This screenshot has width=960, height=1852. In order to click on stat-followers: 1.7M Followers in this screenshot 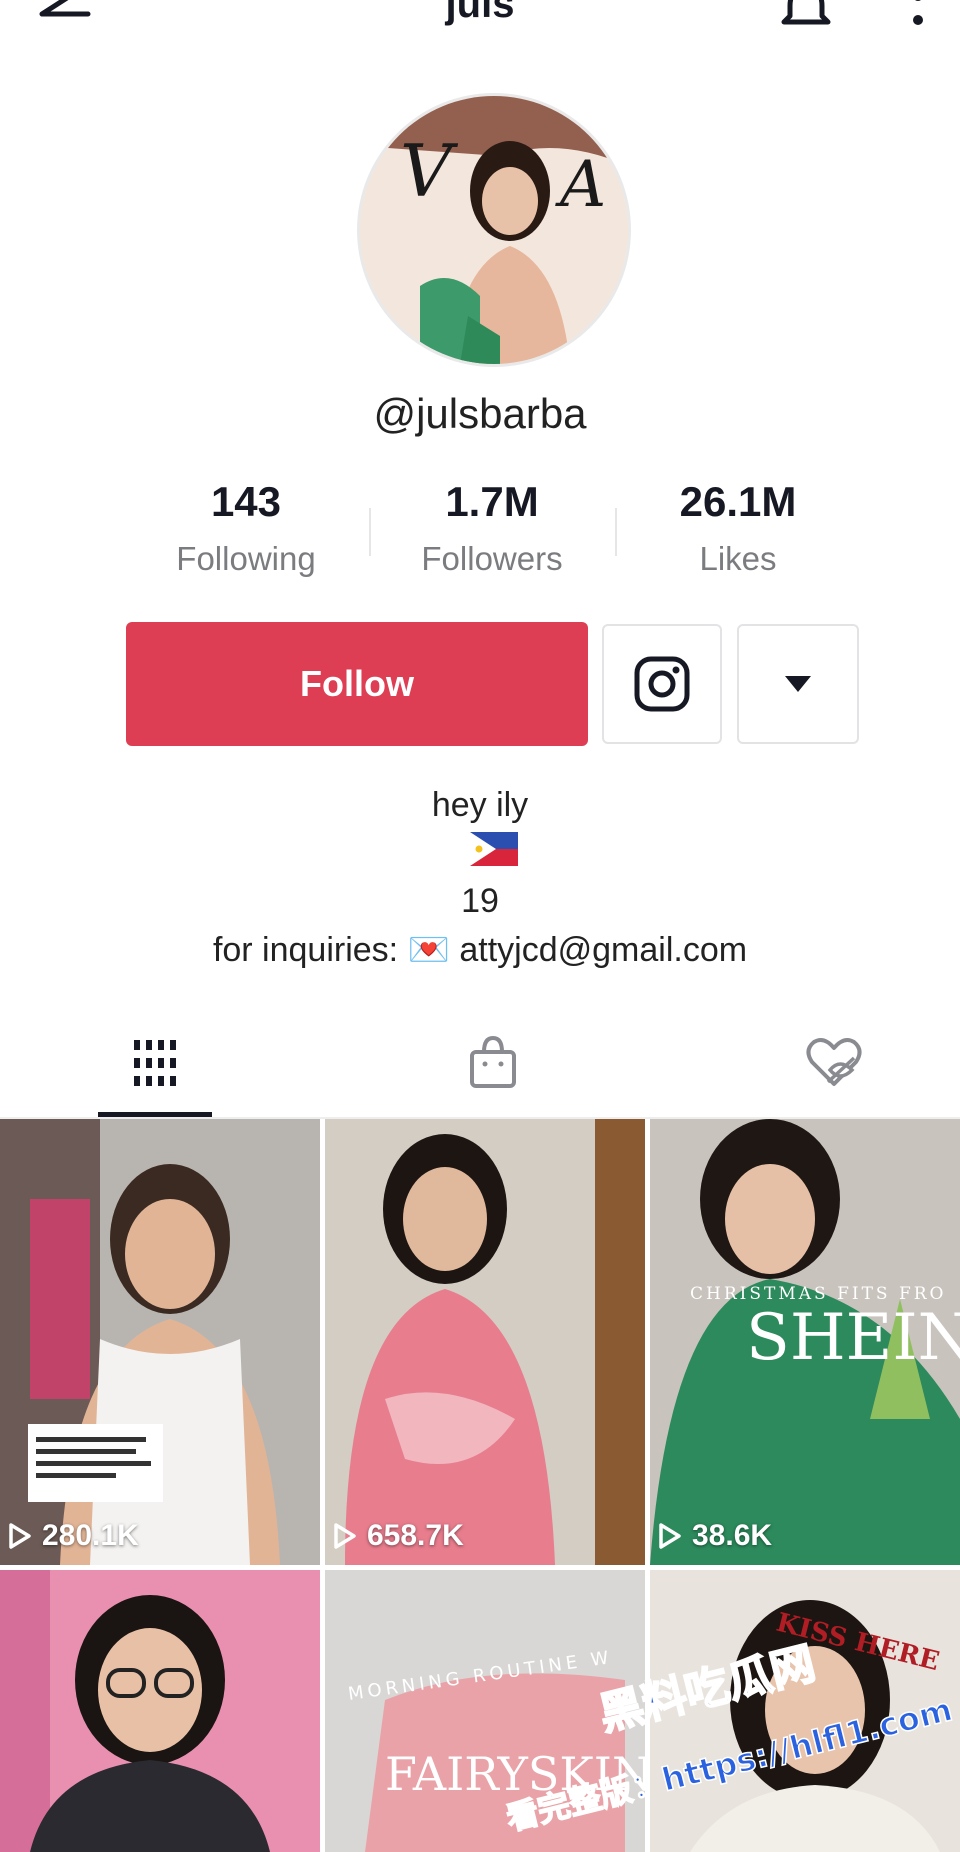, I will do `click(492, 528)`.